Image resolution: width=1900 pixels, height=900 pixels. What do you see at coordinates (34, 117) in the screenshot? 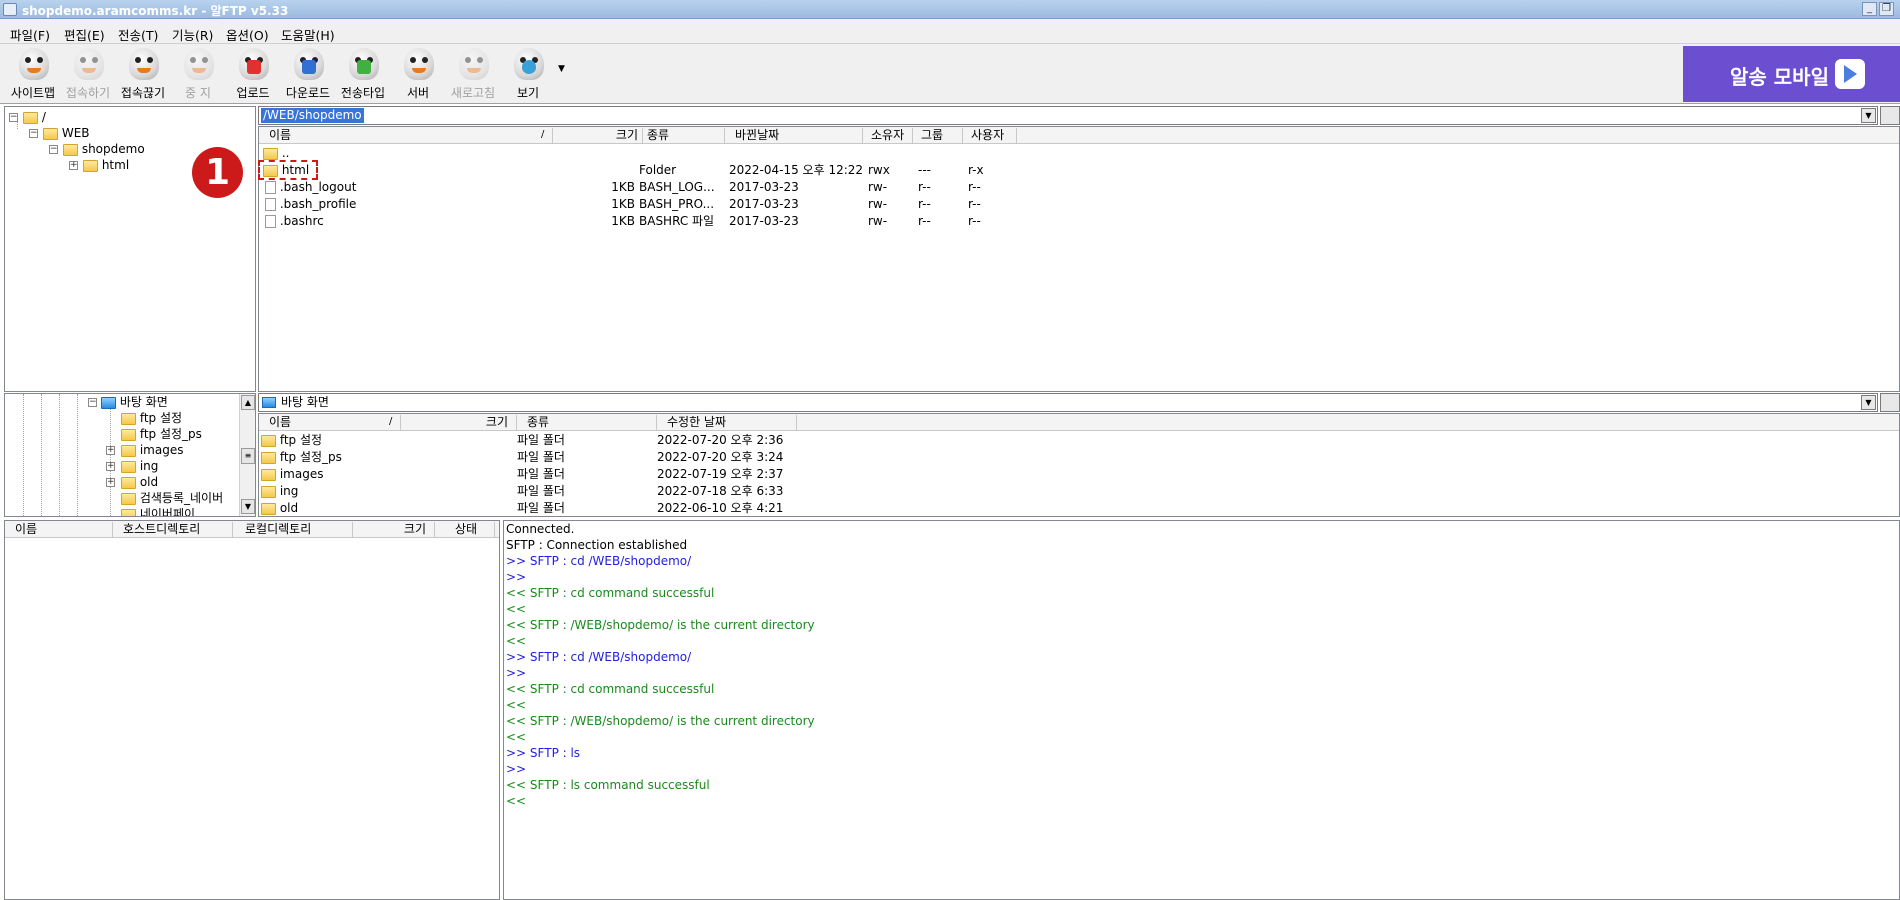
I see `tree-node-root: /` at bounding box center [34, 117].